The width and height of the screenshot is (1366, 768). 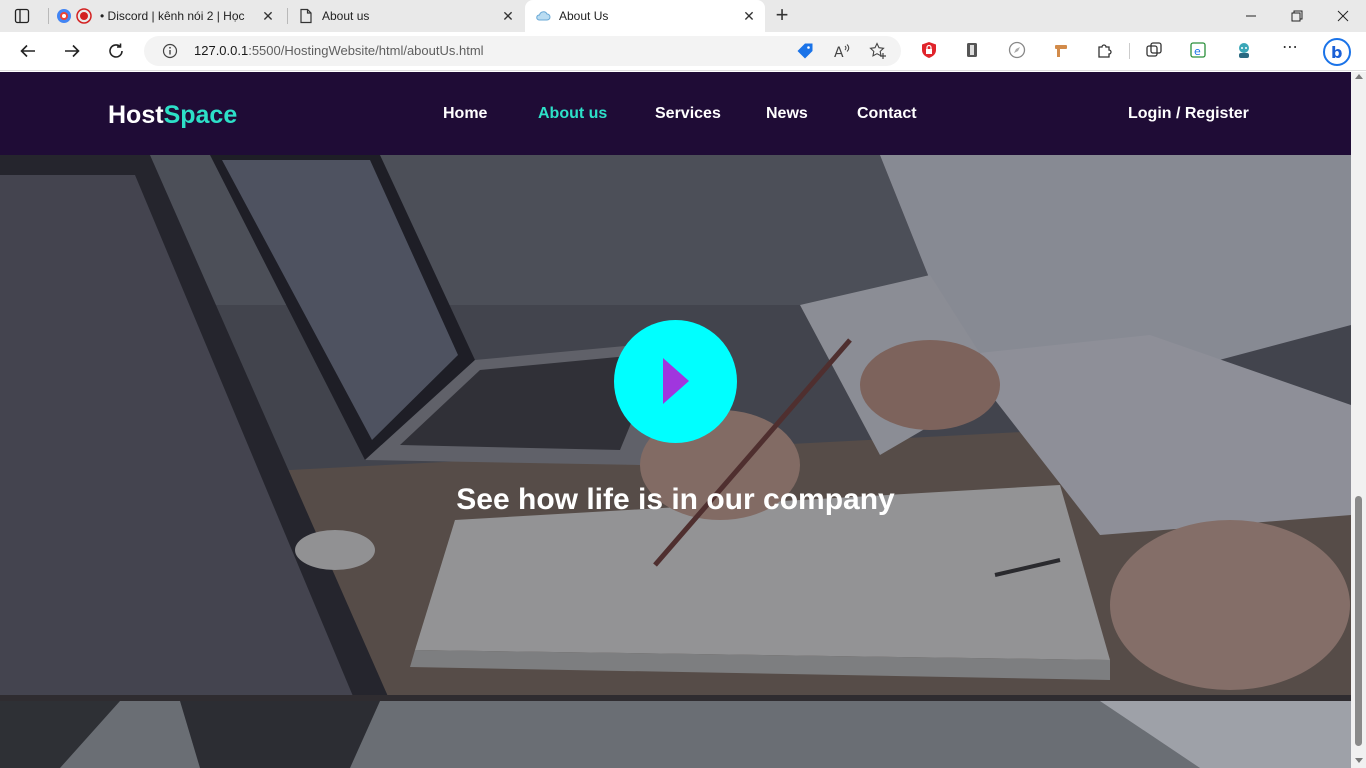 I want to click on back-icon, so click(x=28, y=51).